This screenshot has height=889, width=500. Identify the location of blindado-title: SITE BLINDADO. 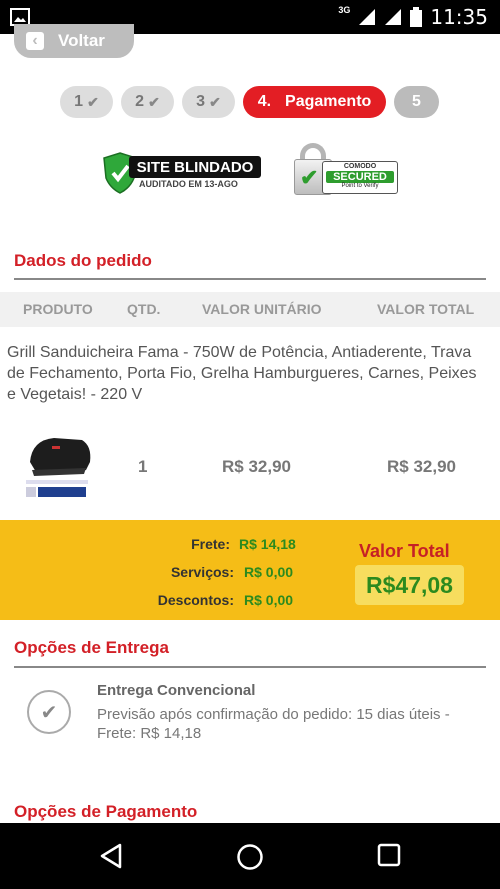
(195, 167).